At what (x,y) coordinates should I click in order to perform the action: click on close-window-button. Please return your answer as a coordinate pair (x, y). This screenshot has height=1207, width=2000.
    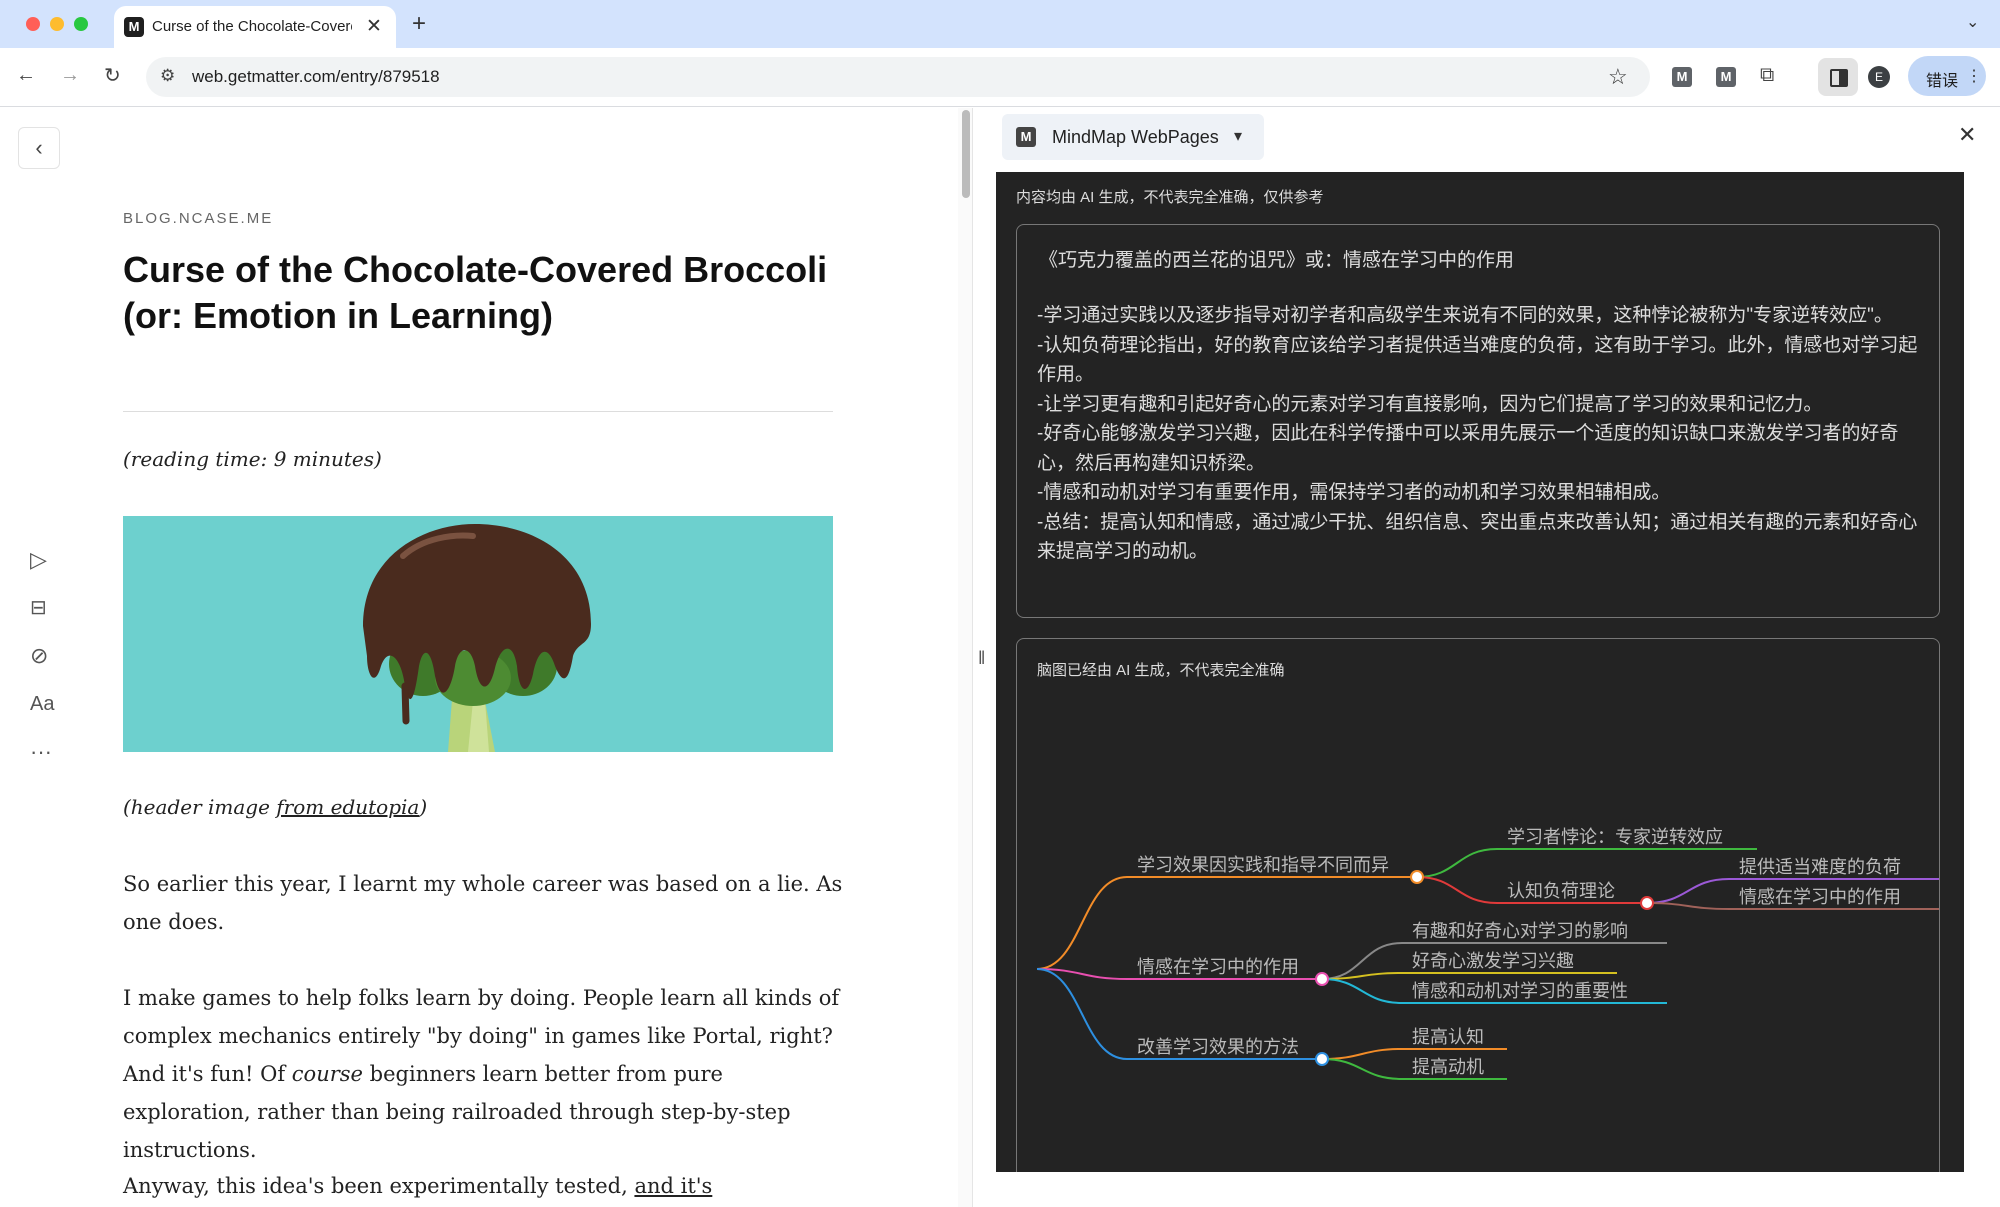
    Looking at the image, I should click on (33, 24).